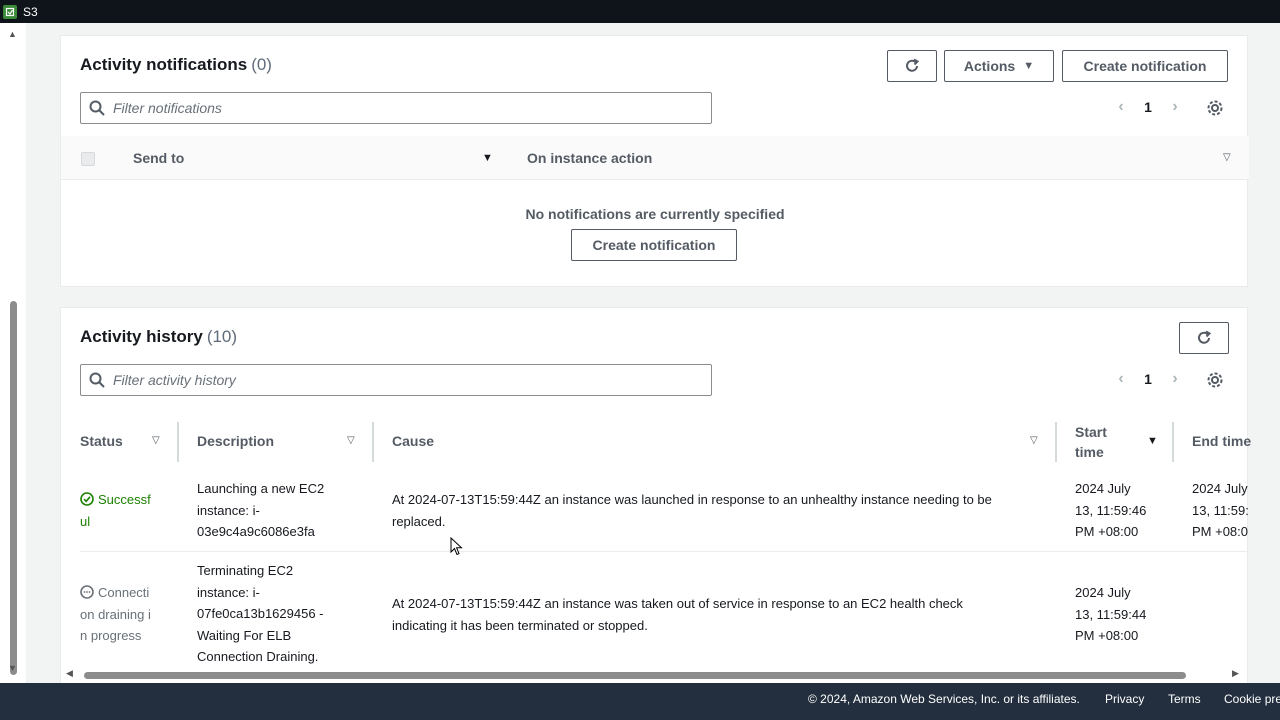  Describe the element at coordinates (256, 531) in the screenshot. I see `description-line: 03e9c4a9c6086e3fa` at that location.